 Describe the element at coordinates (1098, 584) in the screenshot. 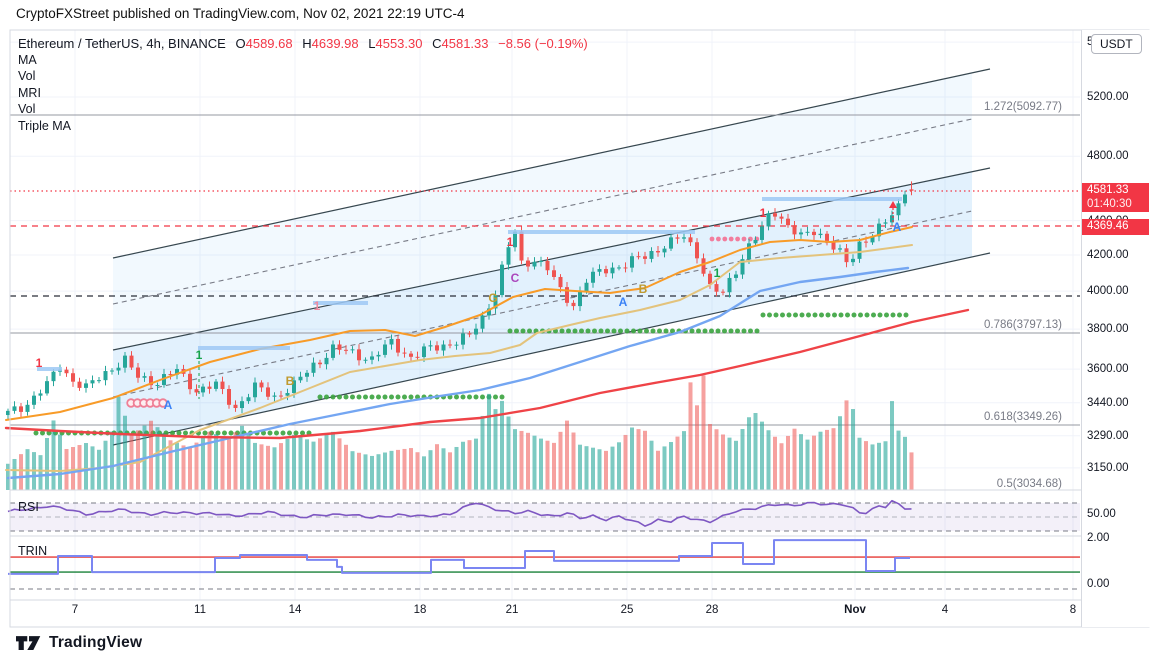

I see `trin-axis-bottom-value: 0.00` at that location.